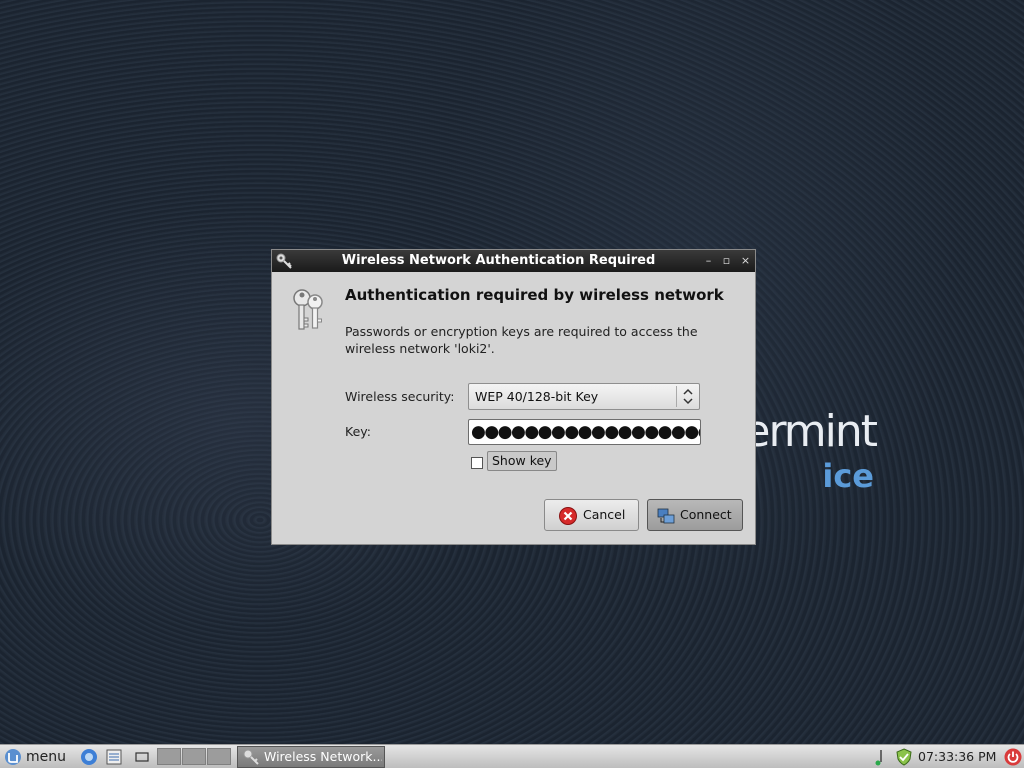 The width and height of the screenshot is (1024, 768). I want to click on shield-icon, so click(904, 757).